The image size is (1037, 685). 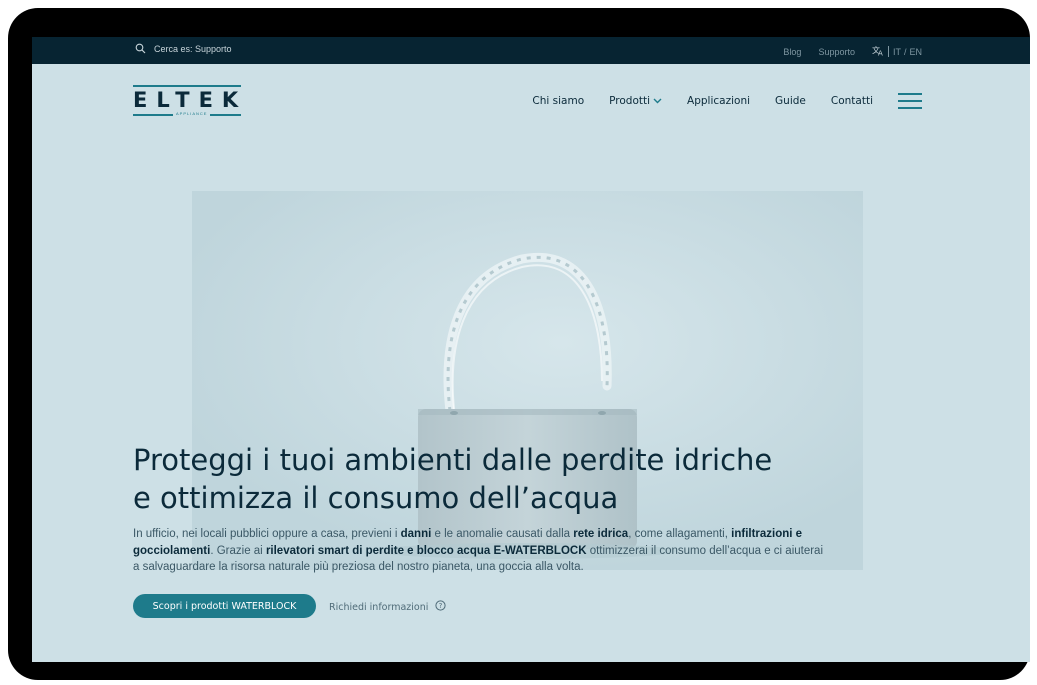 I want to click on translate-icon: 文 A, so click(x=878, y=51).